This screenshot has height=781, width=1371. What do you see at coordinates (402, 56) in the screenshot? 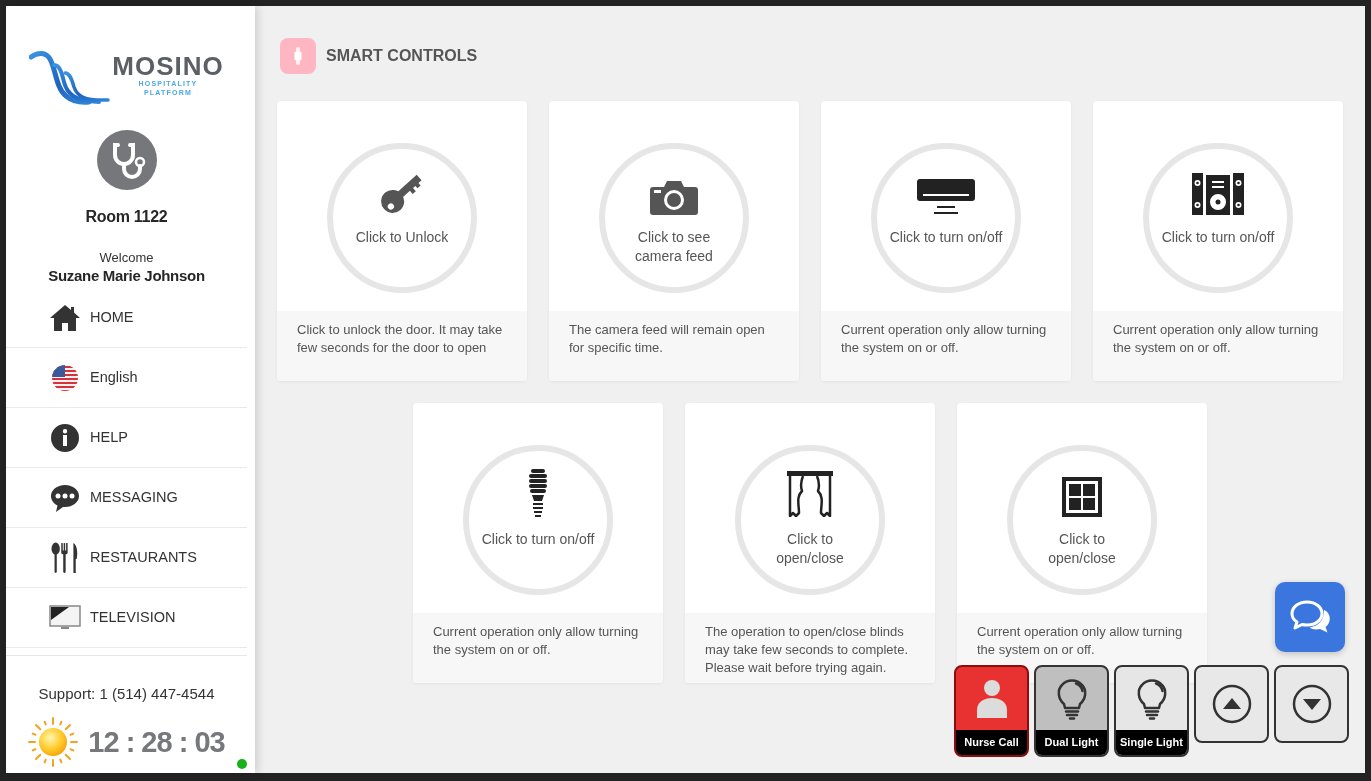
I see `page-title: SMART CONTROLS` at bounding box center [402, 56].